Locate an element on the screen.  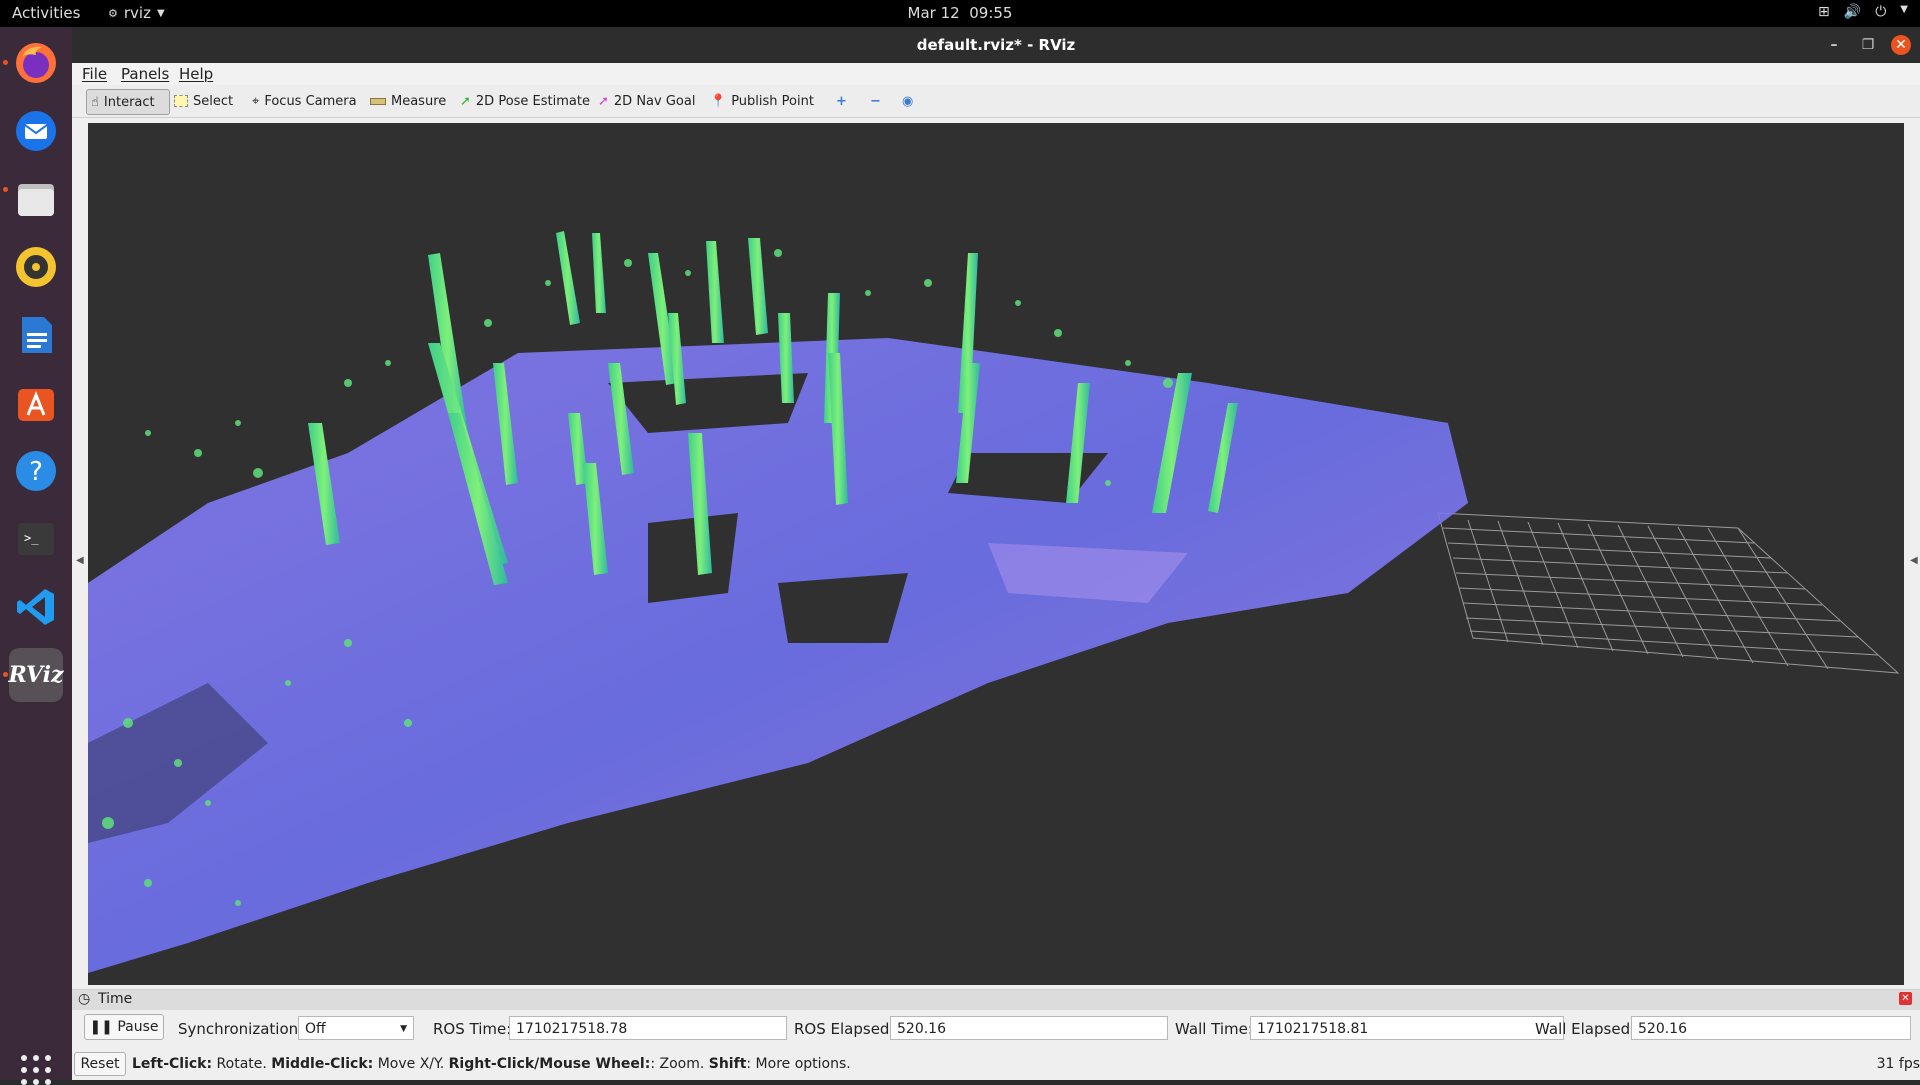
middle-click-key: Middle-Click: is located at coordinates (322, 1064).